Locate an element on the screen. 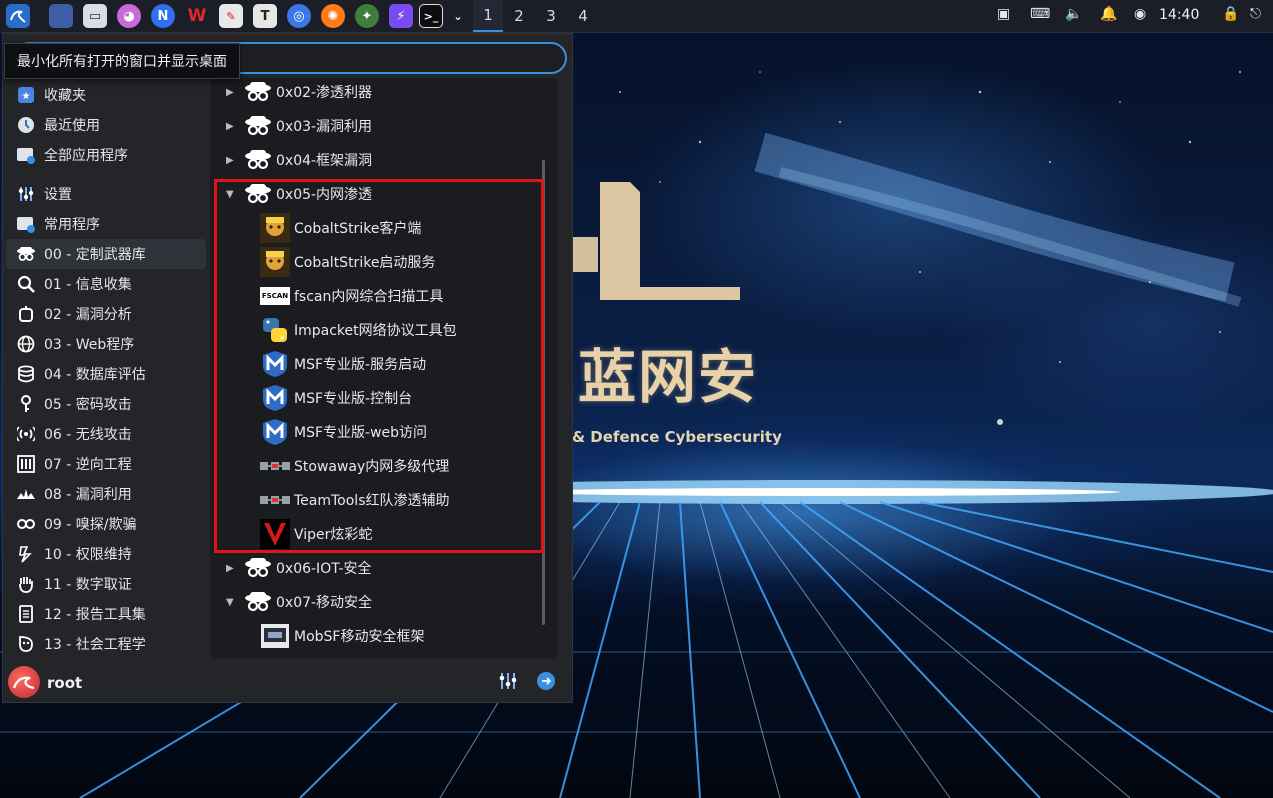  sidebar-item-label: 08 - 漏洞利用 is located at coordinates (88, 495).